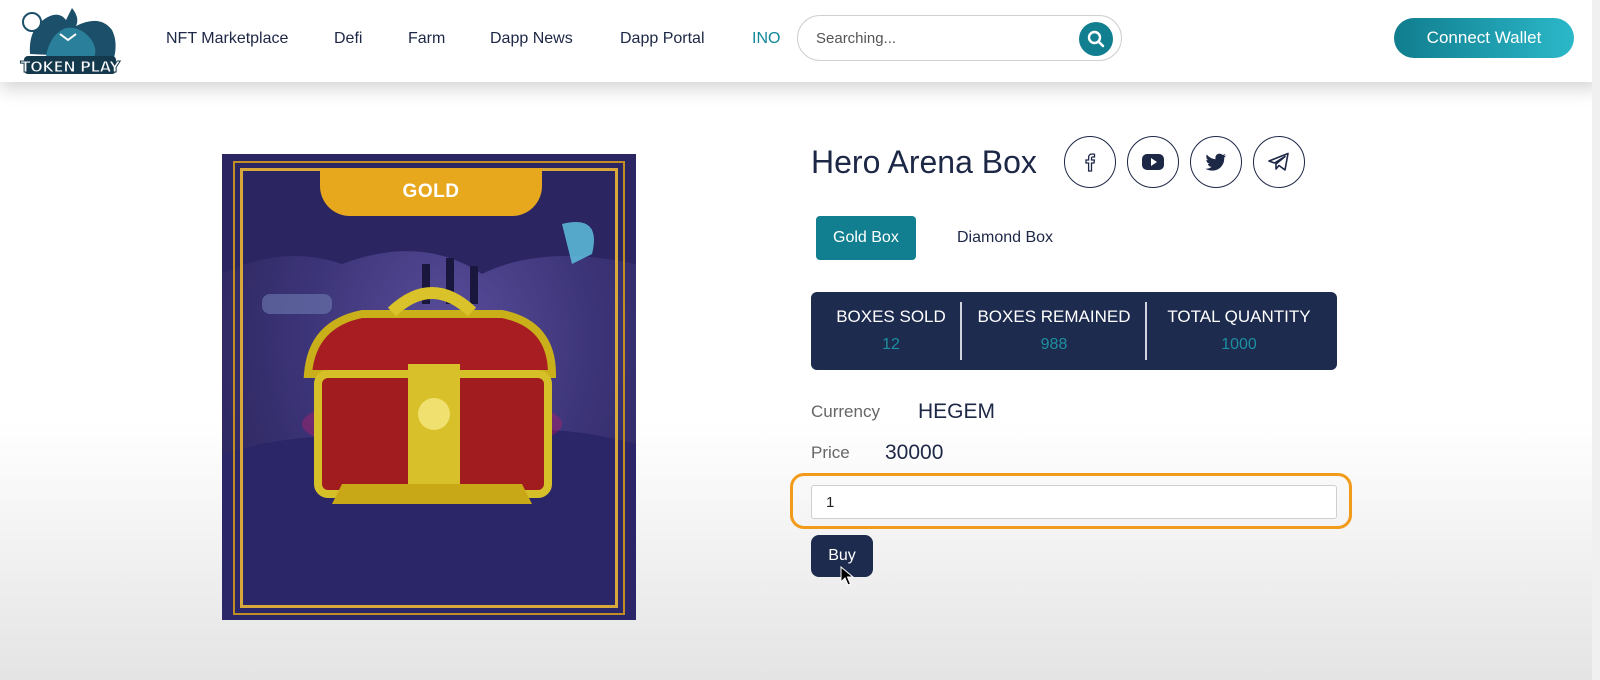 This screenshot has width=1600, height=680. What do you see at coordinates (1239, 344) in the screenshot?
I see `stat-value: 1000` at bounding box center [1239, 344].